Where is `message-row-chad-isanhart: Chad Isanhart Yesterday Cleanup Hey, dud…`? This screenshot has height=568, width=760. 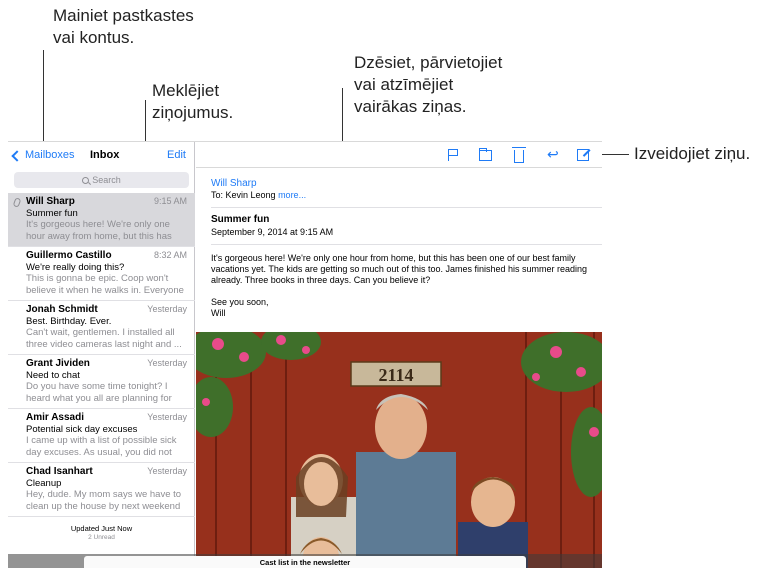
message-row-chad-isanhart: Chad Isanhart Yesterday Cleanup Hey, dud… is located at coordinates (101, 490).